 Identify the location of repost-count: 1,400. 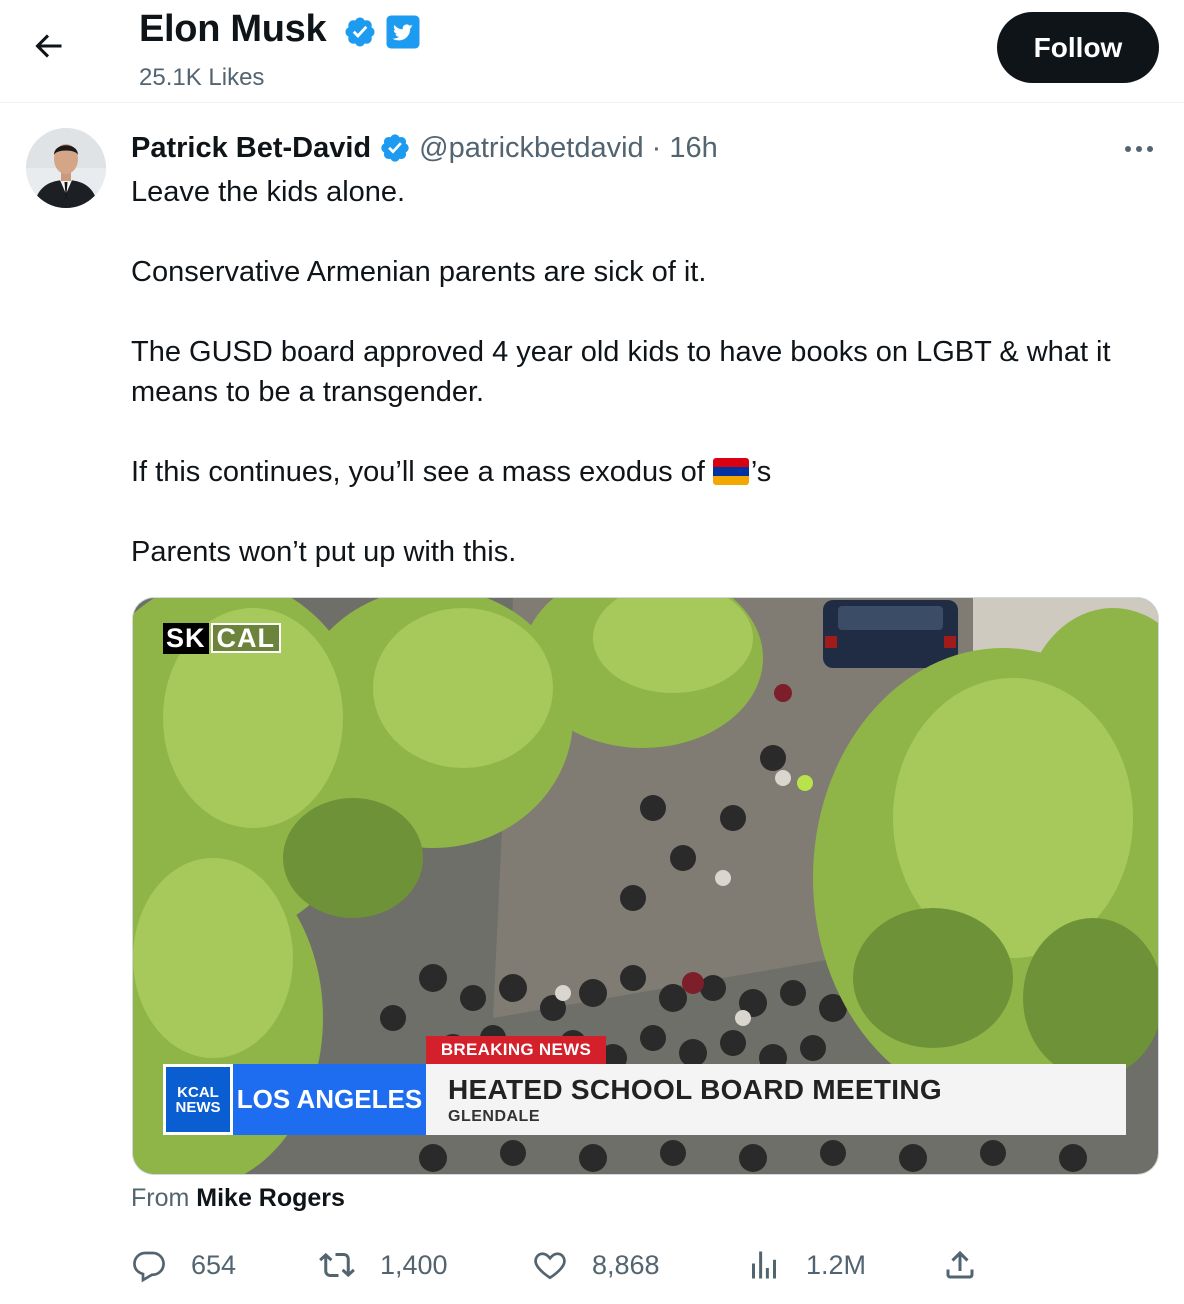
(414, 1264).